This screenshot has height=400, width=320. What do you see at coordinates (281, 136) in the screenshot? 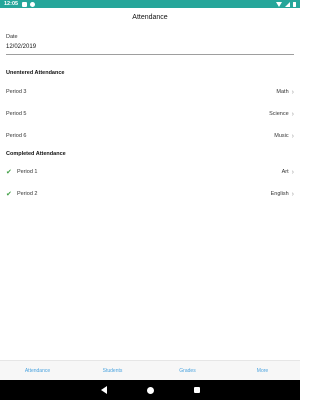
I see `subject-label: Music` at bounding box center [281, 136].